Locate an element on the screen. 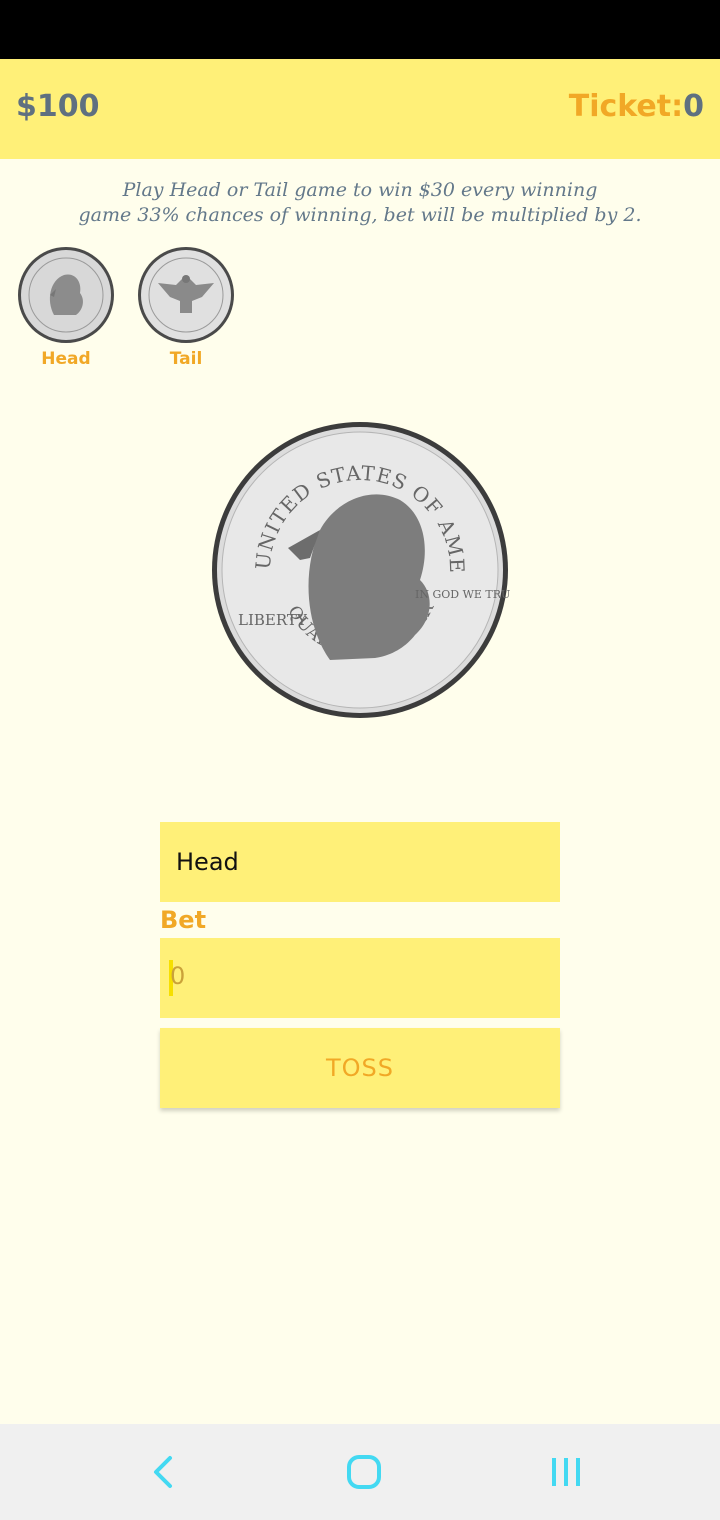 This screenshot has height=1520, width=720. navigation-bar is located at coordinates (360, 1472).